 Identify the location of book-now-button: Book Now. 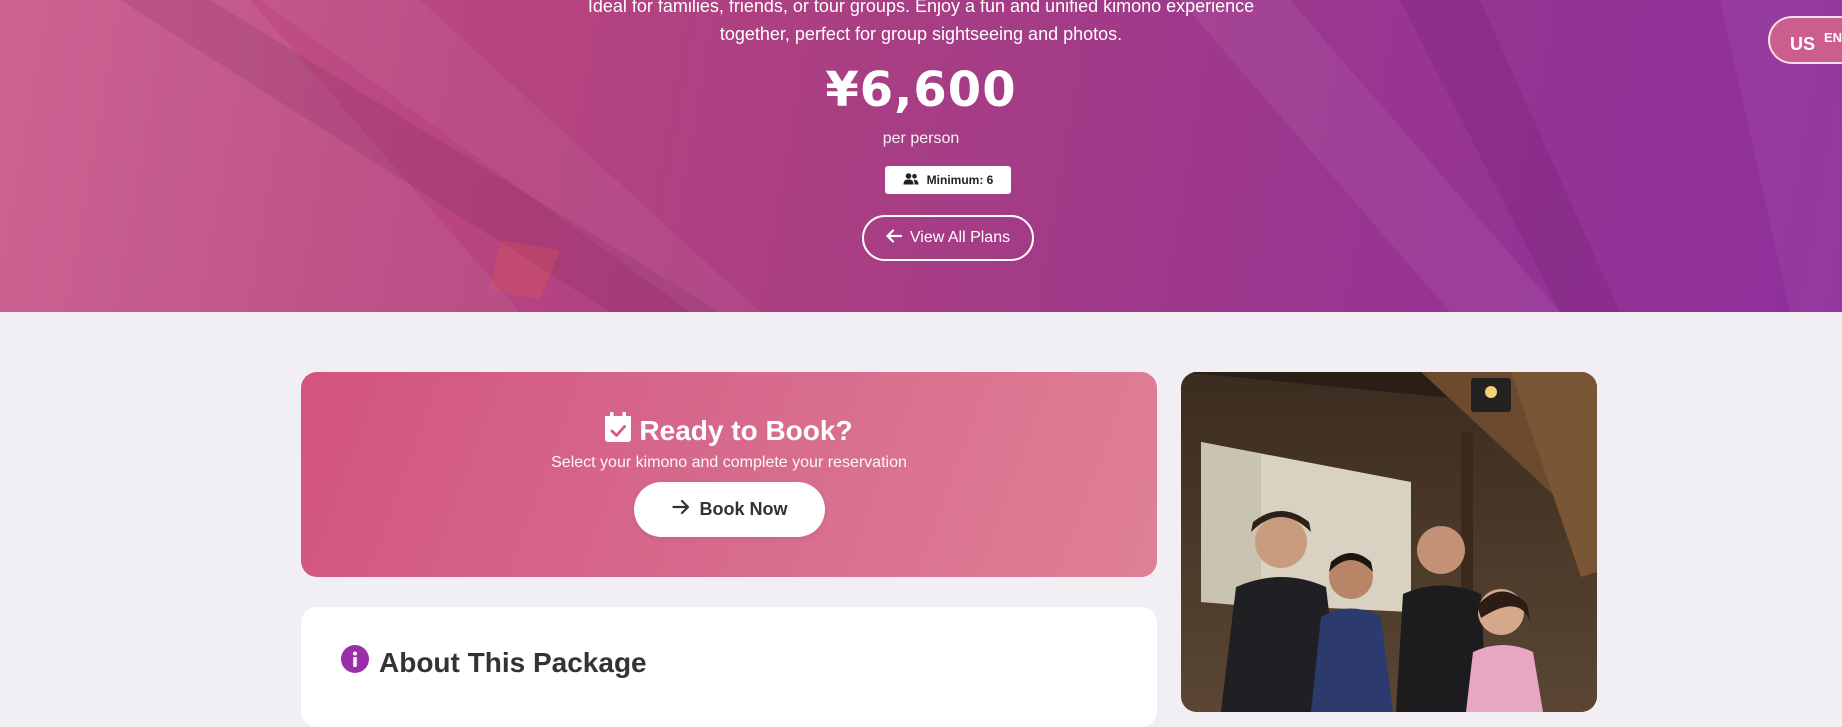
(729, 509).